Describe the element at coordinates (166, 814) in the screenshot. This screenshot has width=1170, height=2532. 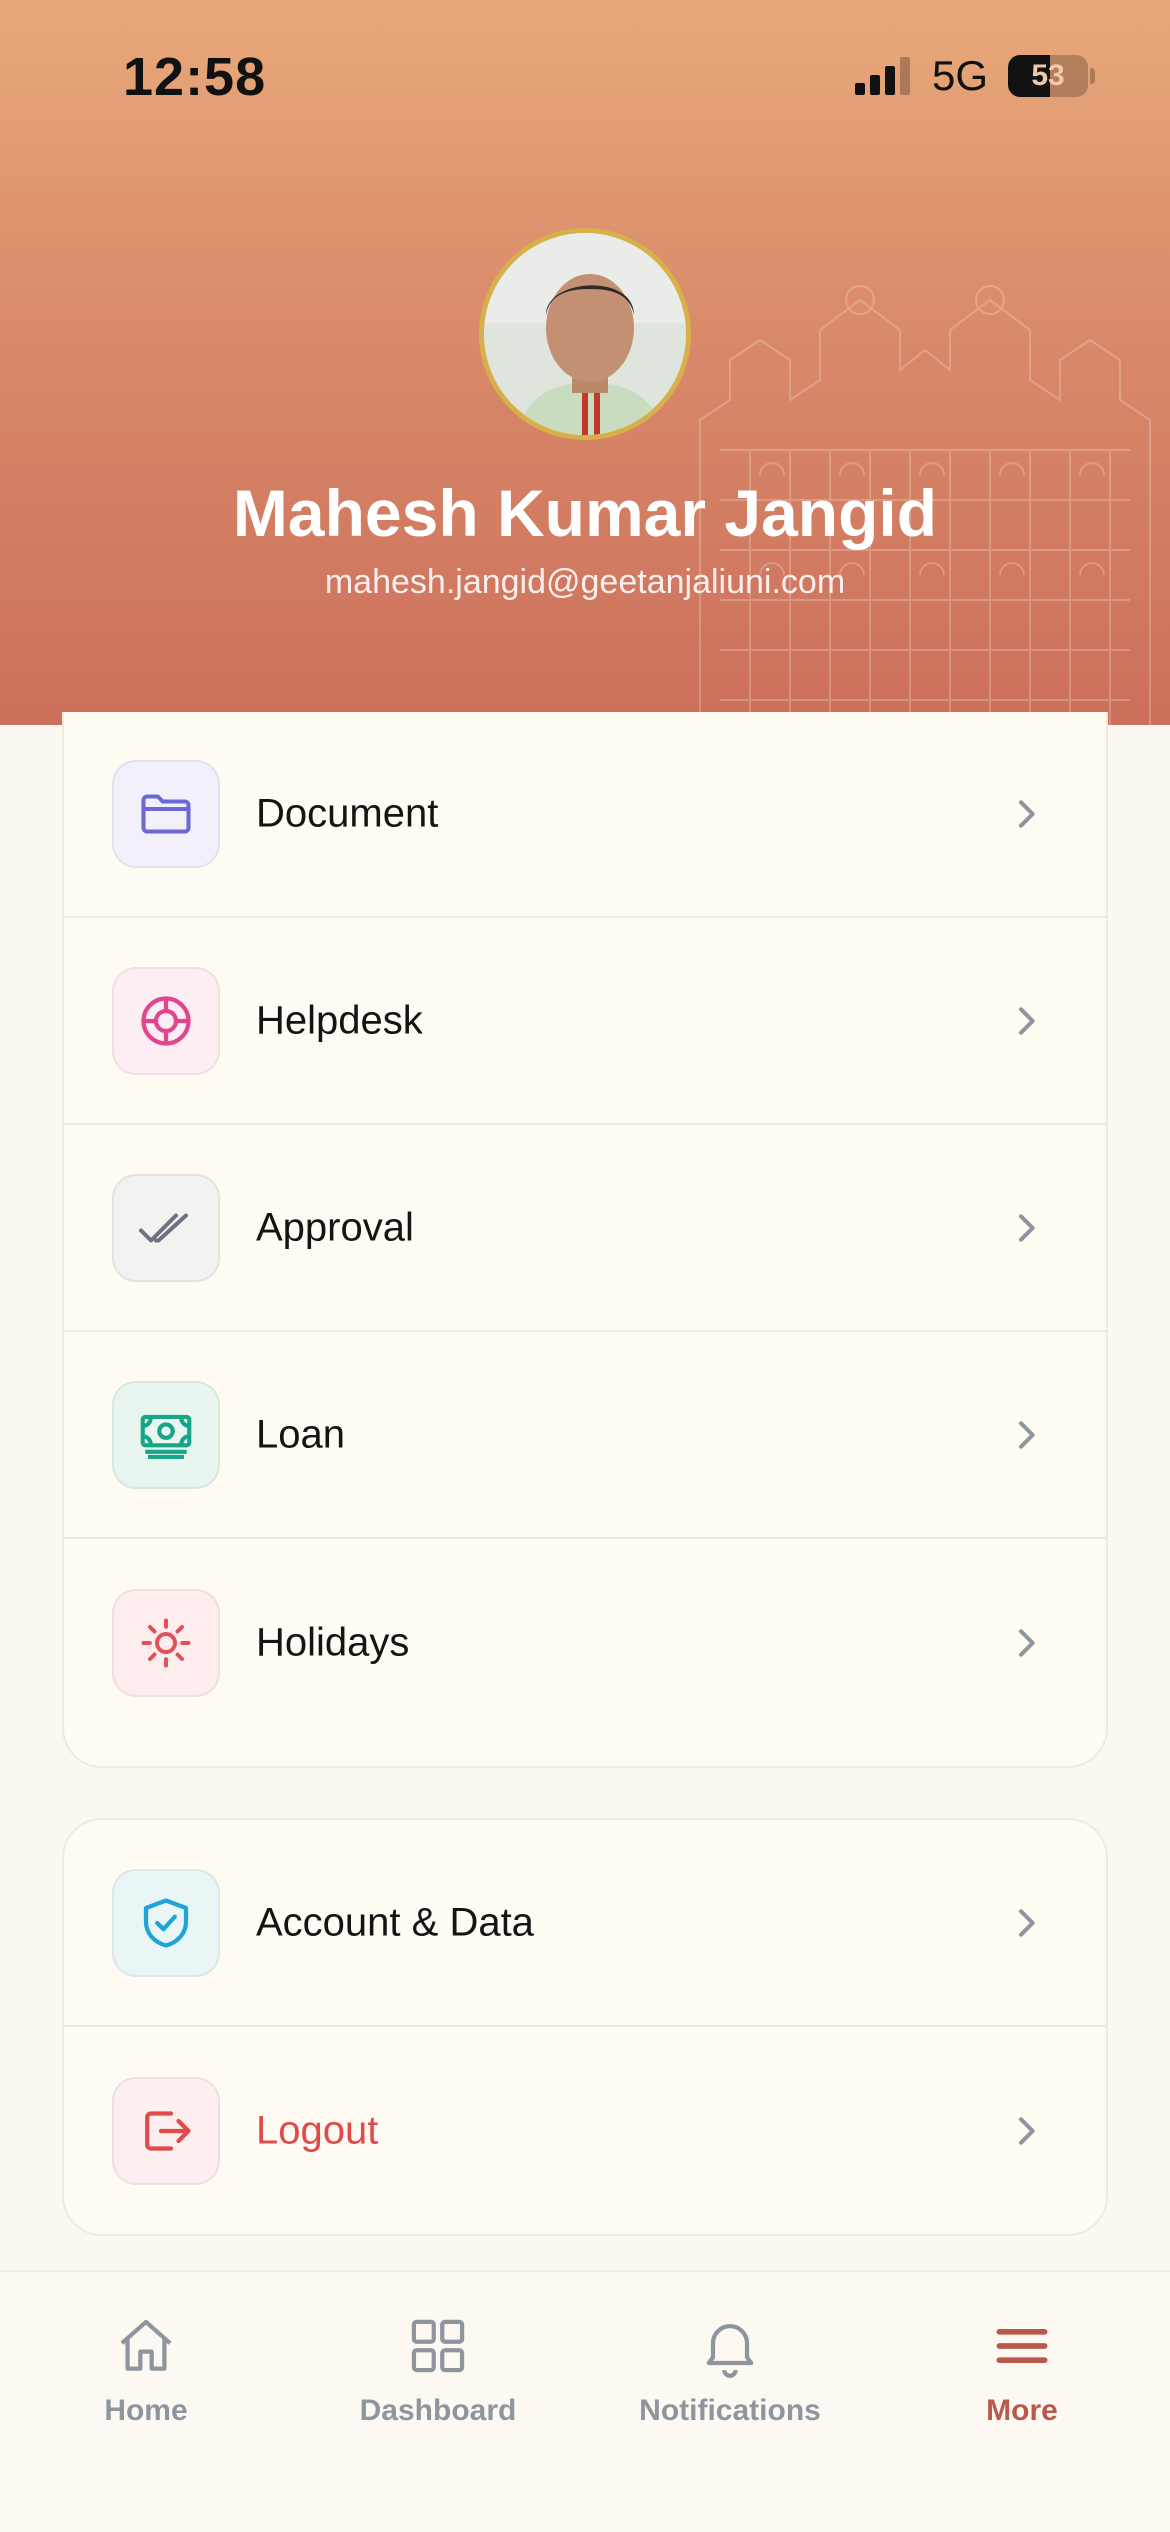
I see `folder-icon` at that location.